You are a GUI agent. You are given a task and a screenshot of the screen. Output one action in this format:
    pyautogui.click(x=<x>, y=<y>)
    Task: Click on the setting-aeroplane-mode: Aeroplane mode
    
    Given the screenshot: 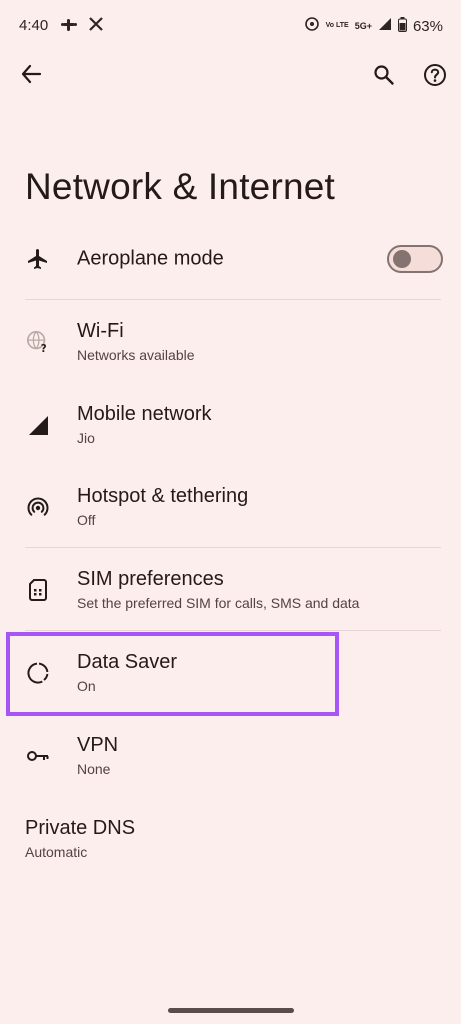 What is the action you would take?
    pyautogui.click(x=230, y=259)
    